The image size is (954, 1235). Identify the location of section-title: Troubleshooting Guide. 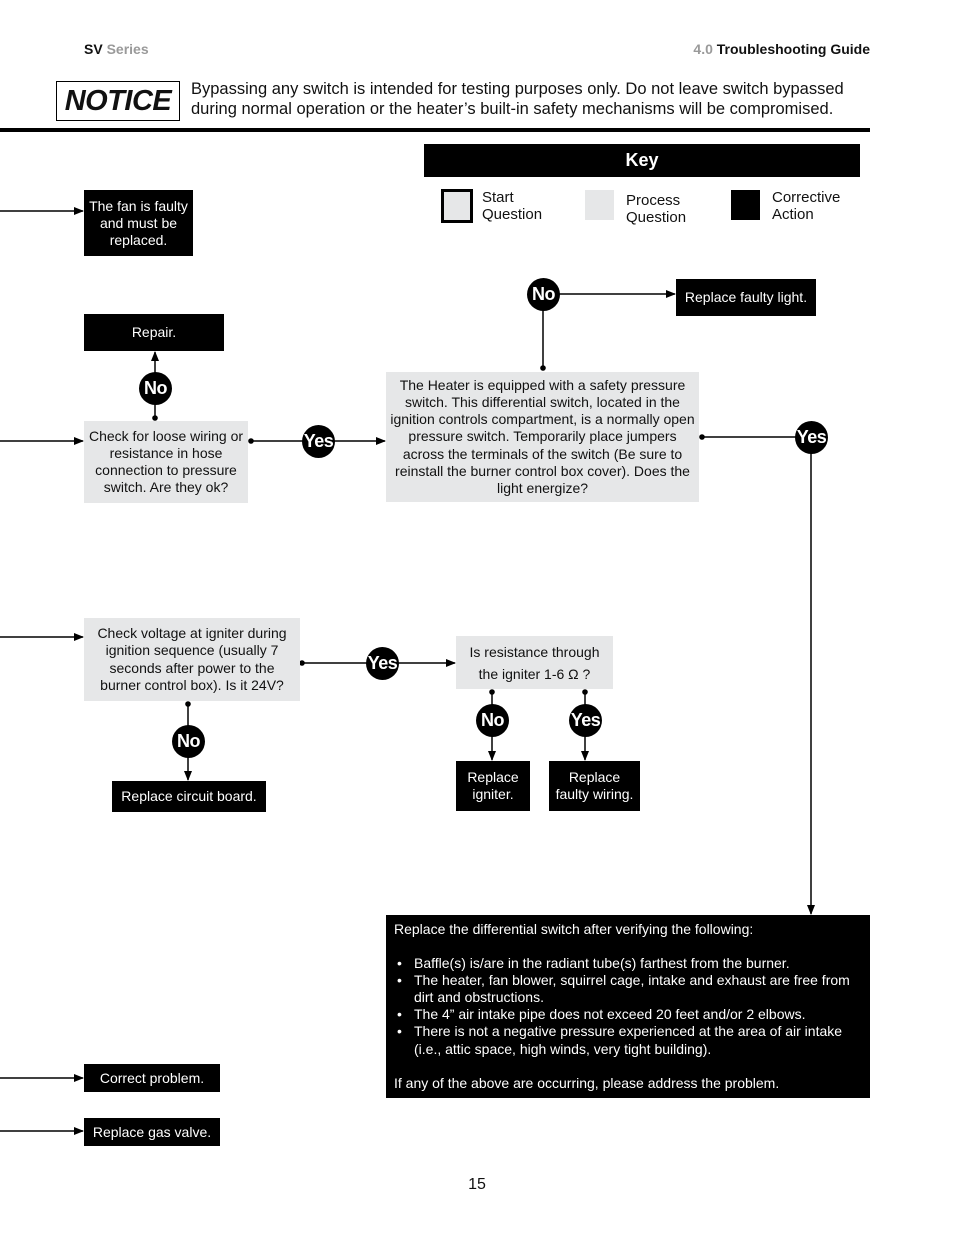
(793, 49).